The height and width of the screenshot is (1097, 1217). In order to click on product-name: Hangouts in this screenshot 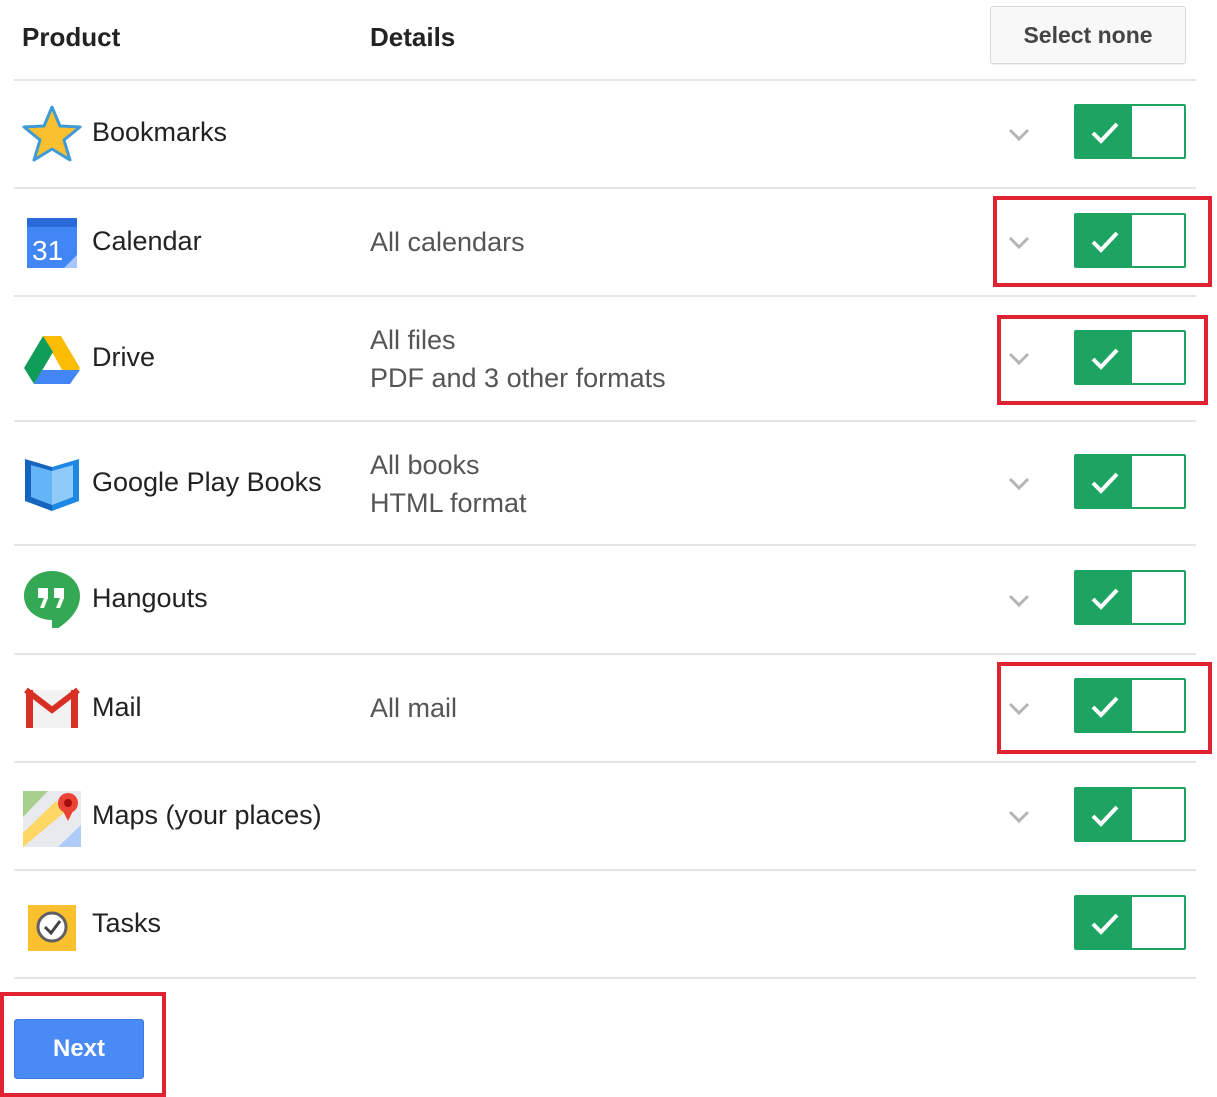, I will do `click(150, 598)`.